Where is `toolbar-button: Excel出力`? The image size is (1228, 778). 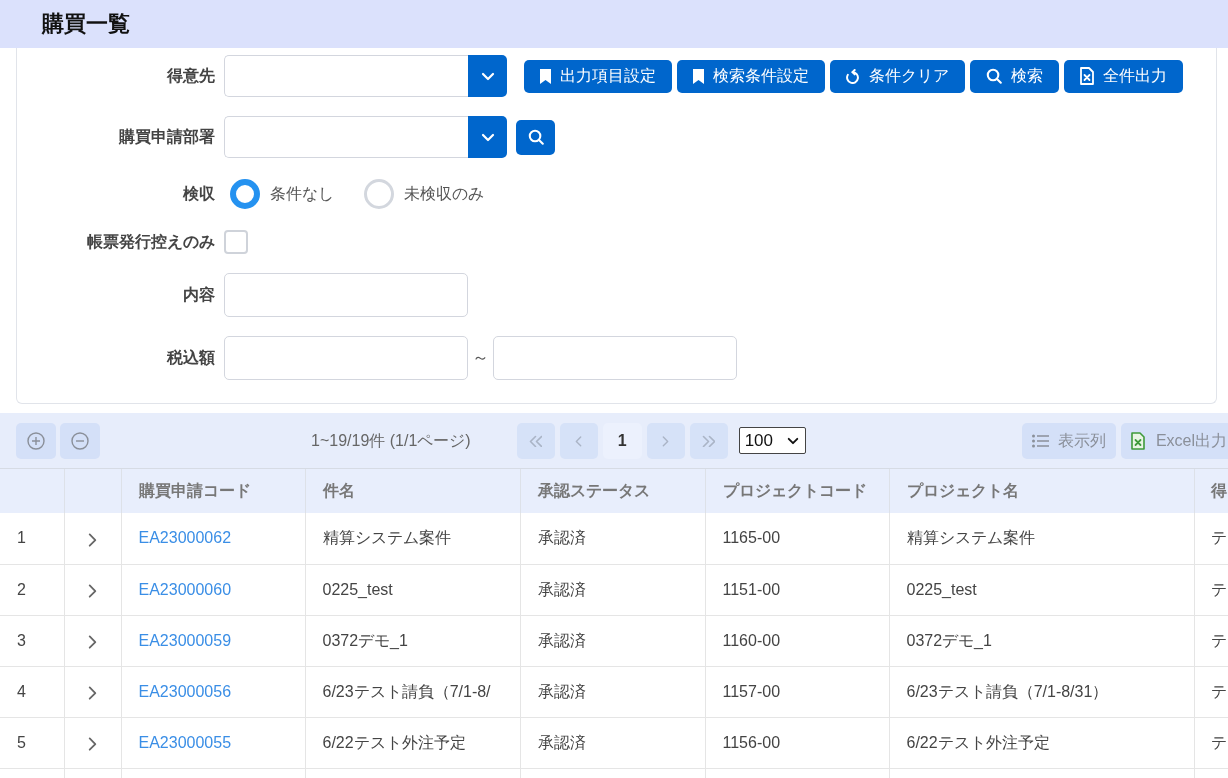 toolbar-button: Excel出力 is located at coordinates (1174, 440).